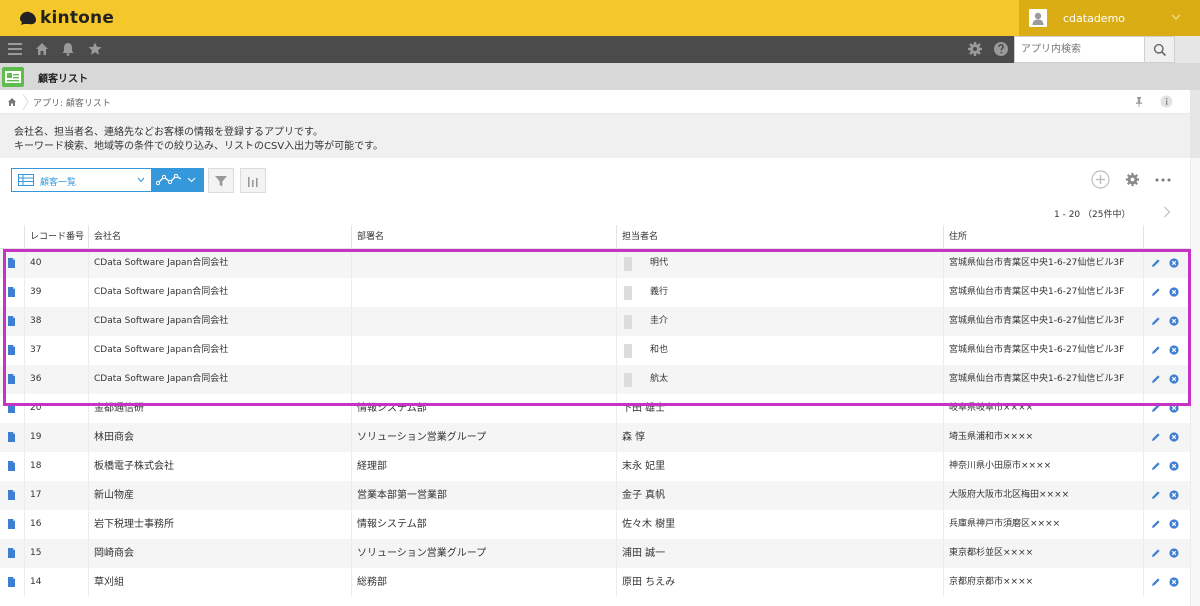 The height and width of the screenshot is (606, 1200). What do you see at coordinates (56, 379) in the screenshot?
I see `cell-record-number: 36` at bounding box center [56, 379].